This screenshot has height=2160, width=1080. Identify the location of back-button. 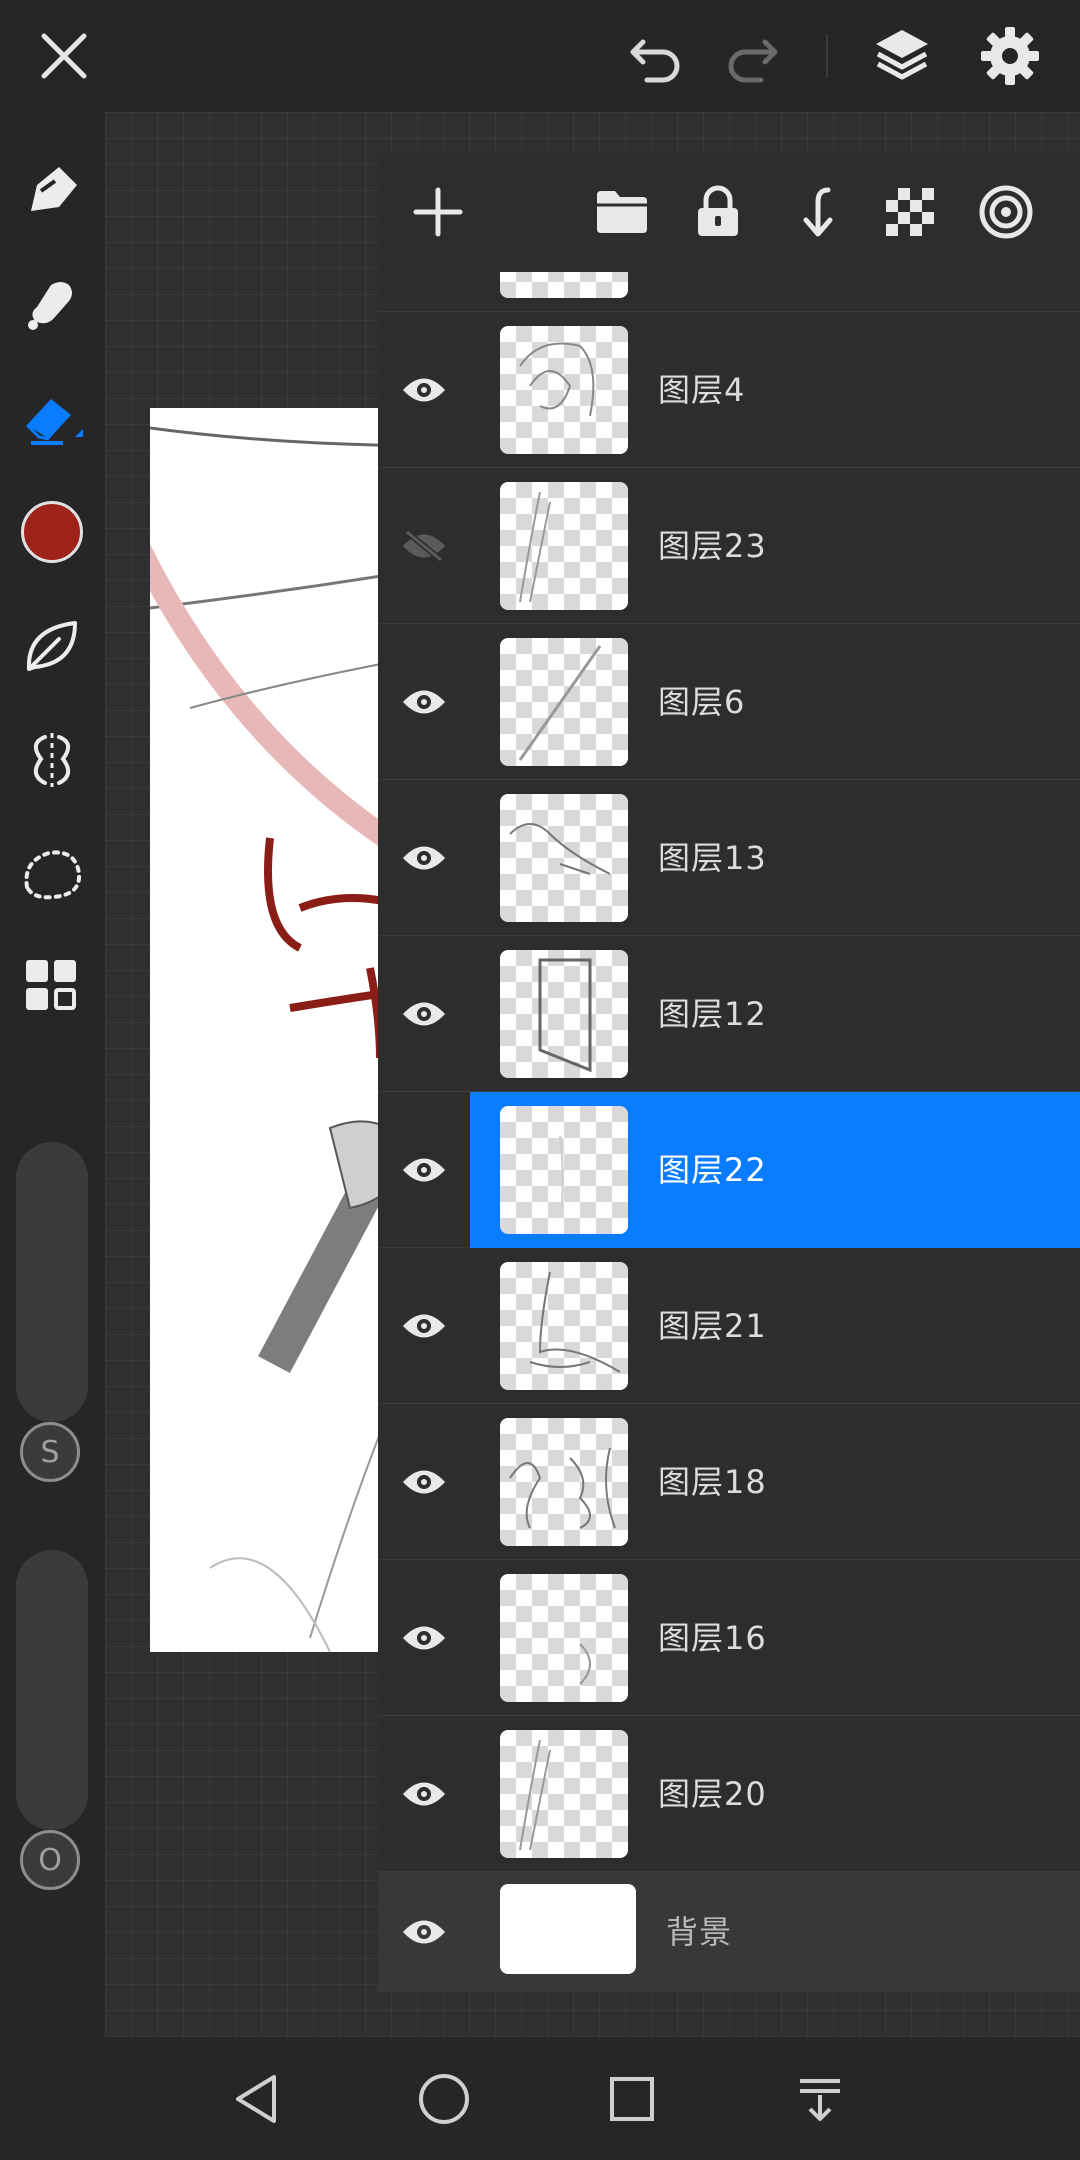
(256, 2099).